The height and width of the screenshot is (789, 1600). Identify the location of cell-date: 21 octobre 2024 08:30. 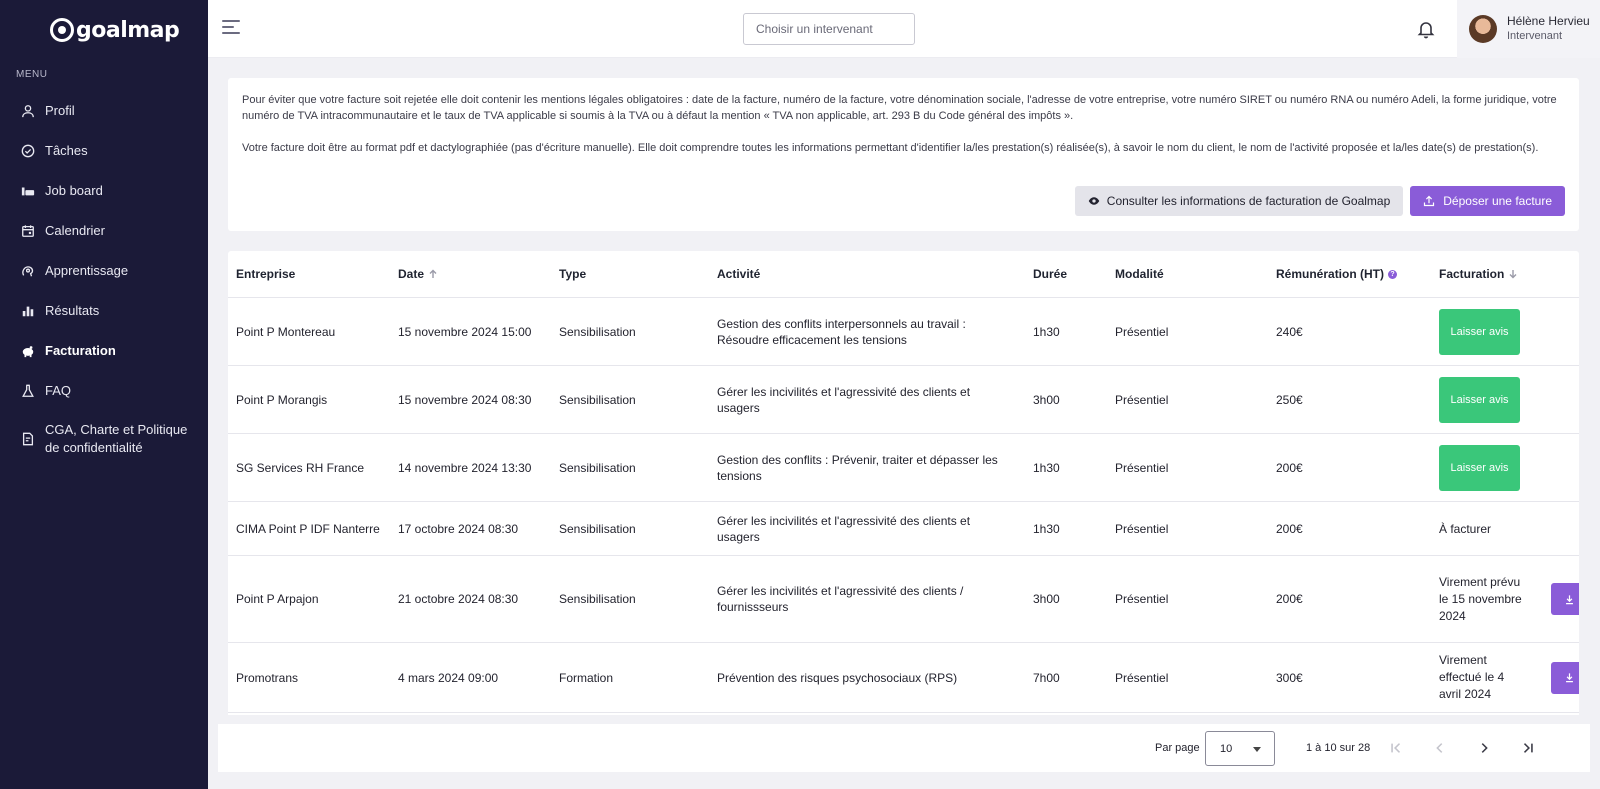
(458, 599).